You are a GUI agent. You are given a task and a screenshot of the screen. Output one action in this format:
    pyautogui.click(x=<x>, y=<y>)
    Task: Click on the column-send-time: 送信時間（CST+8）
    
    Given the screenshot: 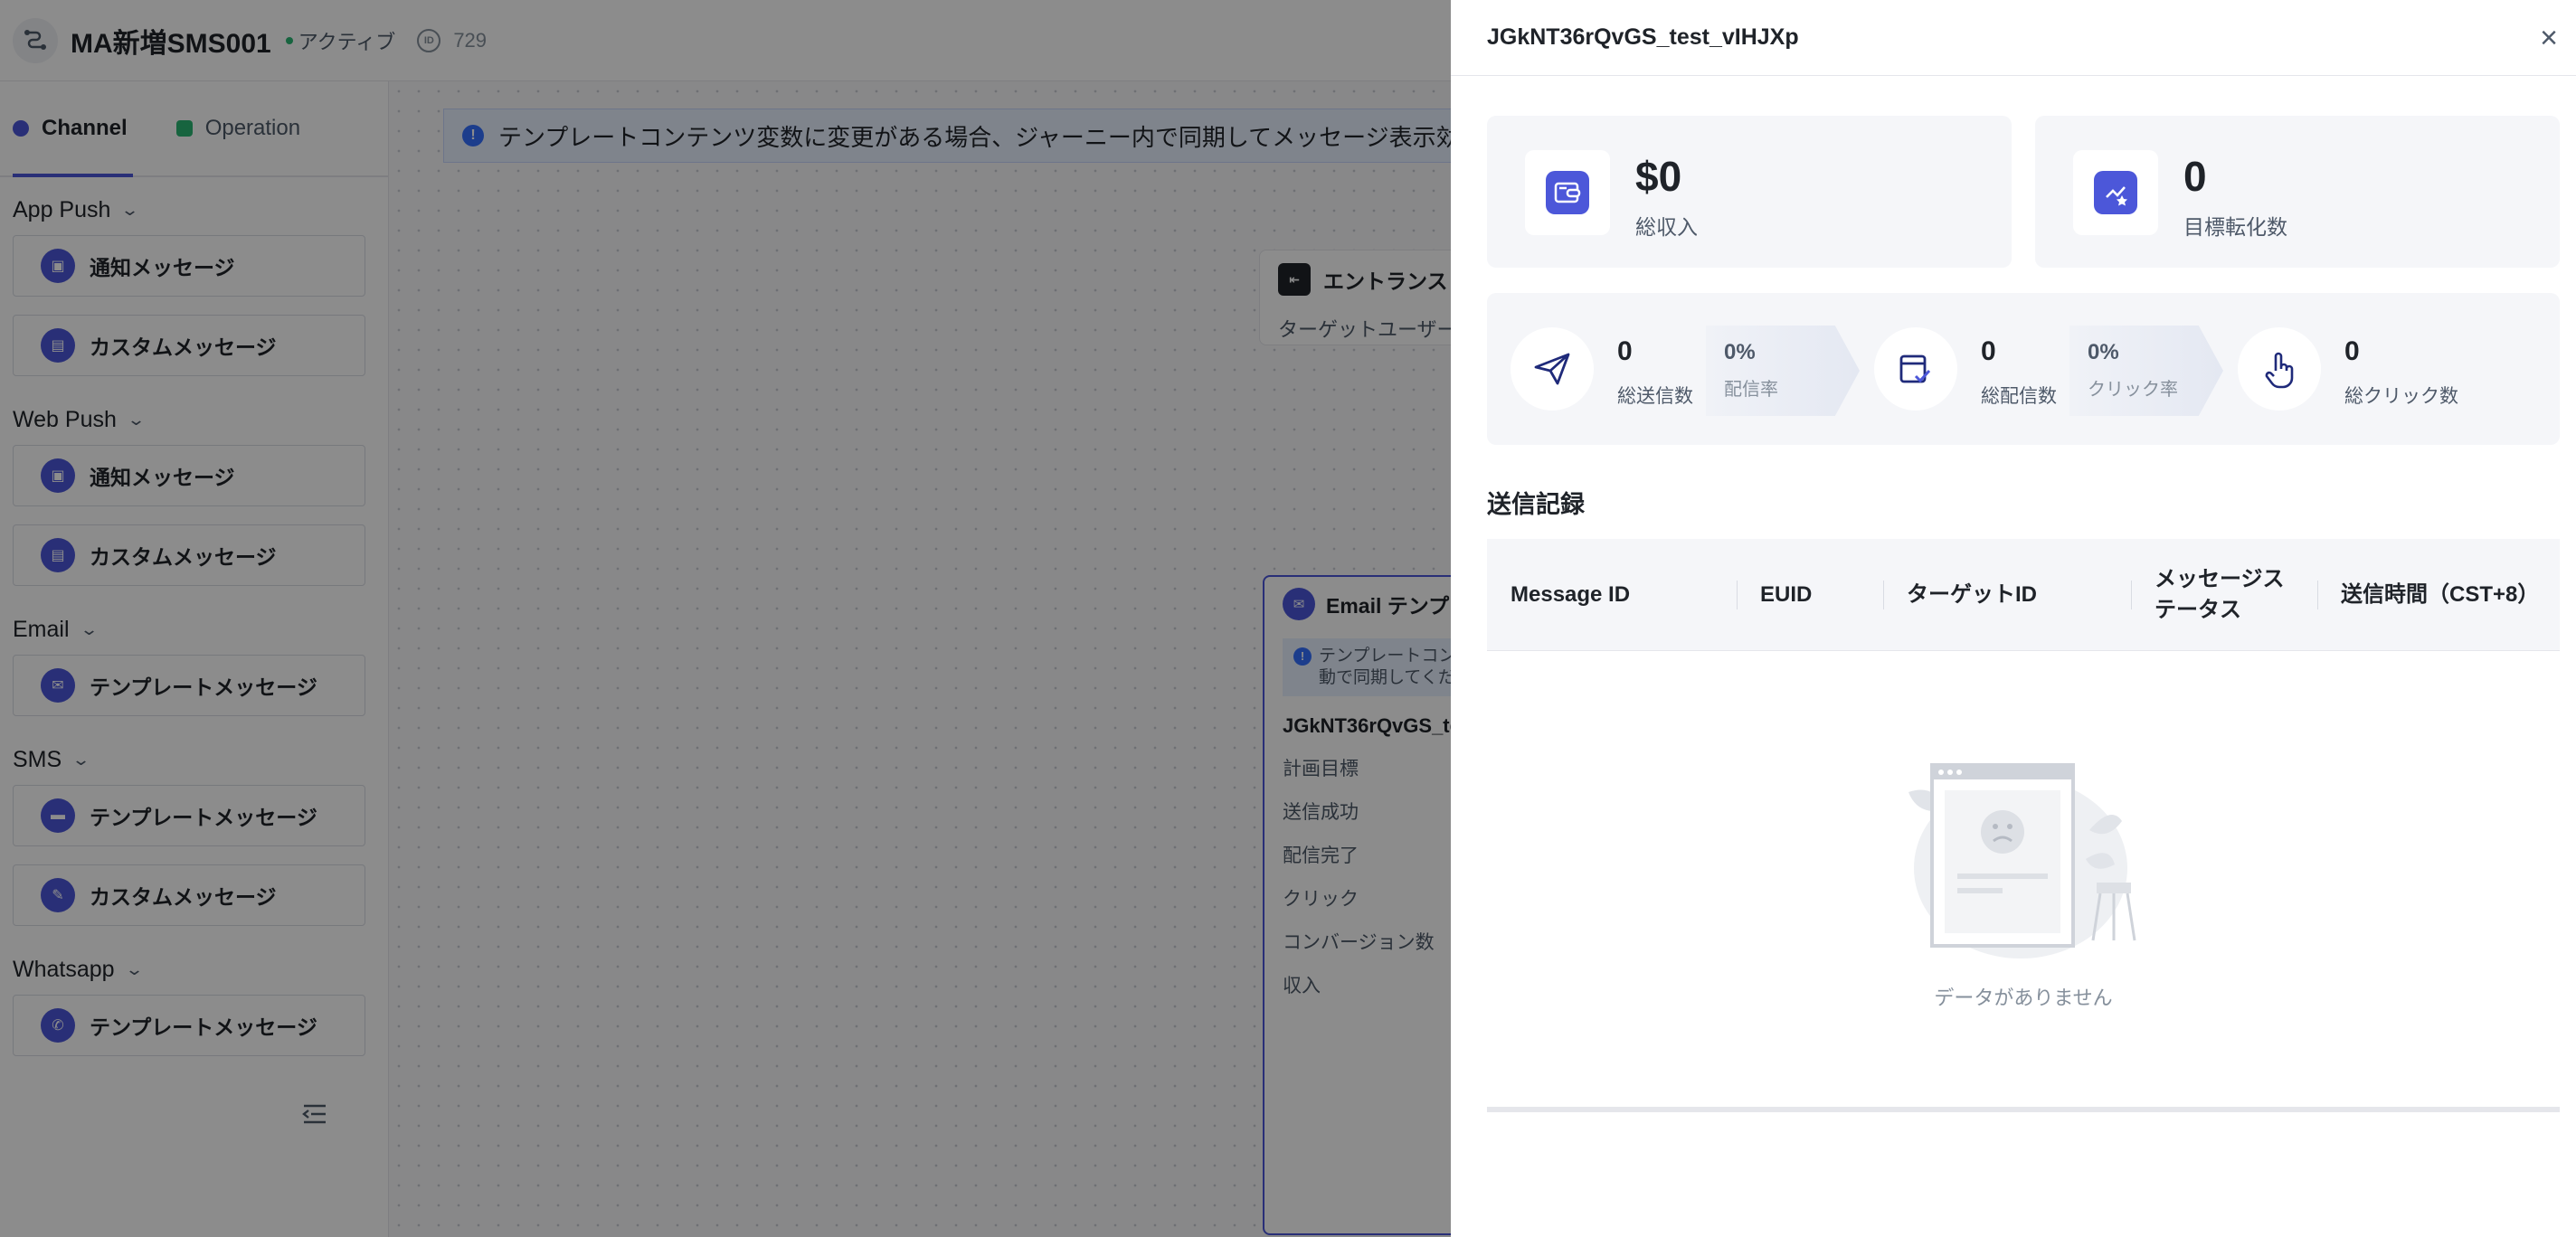 What is the action you would take?
    pyautogui.click(x=2439, y=595)
    